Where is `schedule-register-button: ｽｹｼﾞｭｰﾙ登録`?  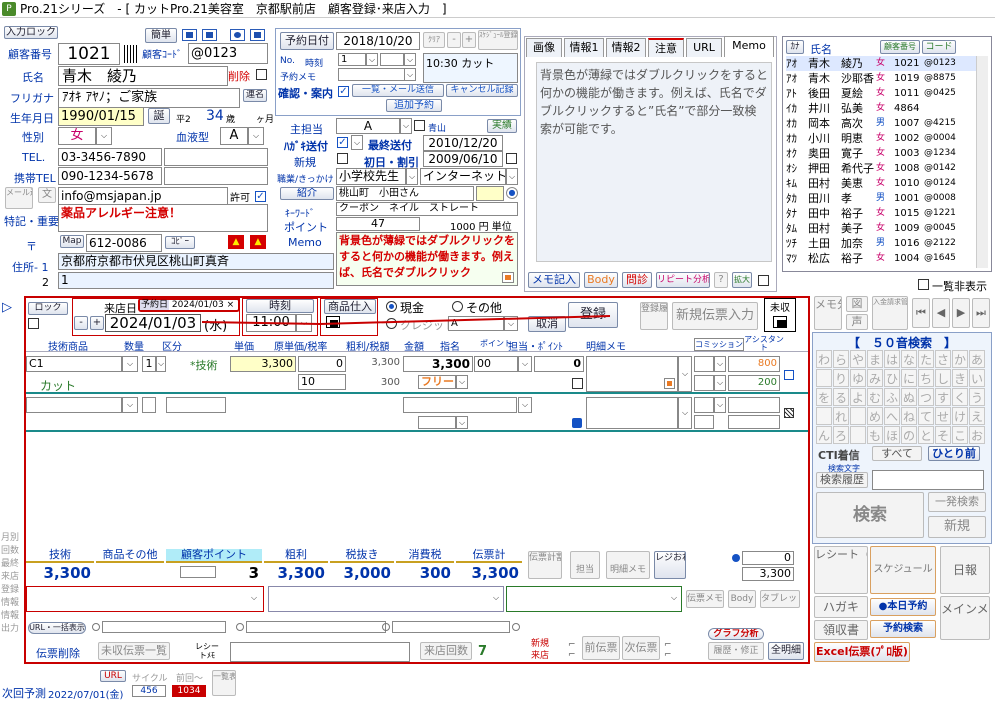
schedule-register-button: ｽｹｼﾞｭｰﾙ登録 is located at coordinates (498, 40).